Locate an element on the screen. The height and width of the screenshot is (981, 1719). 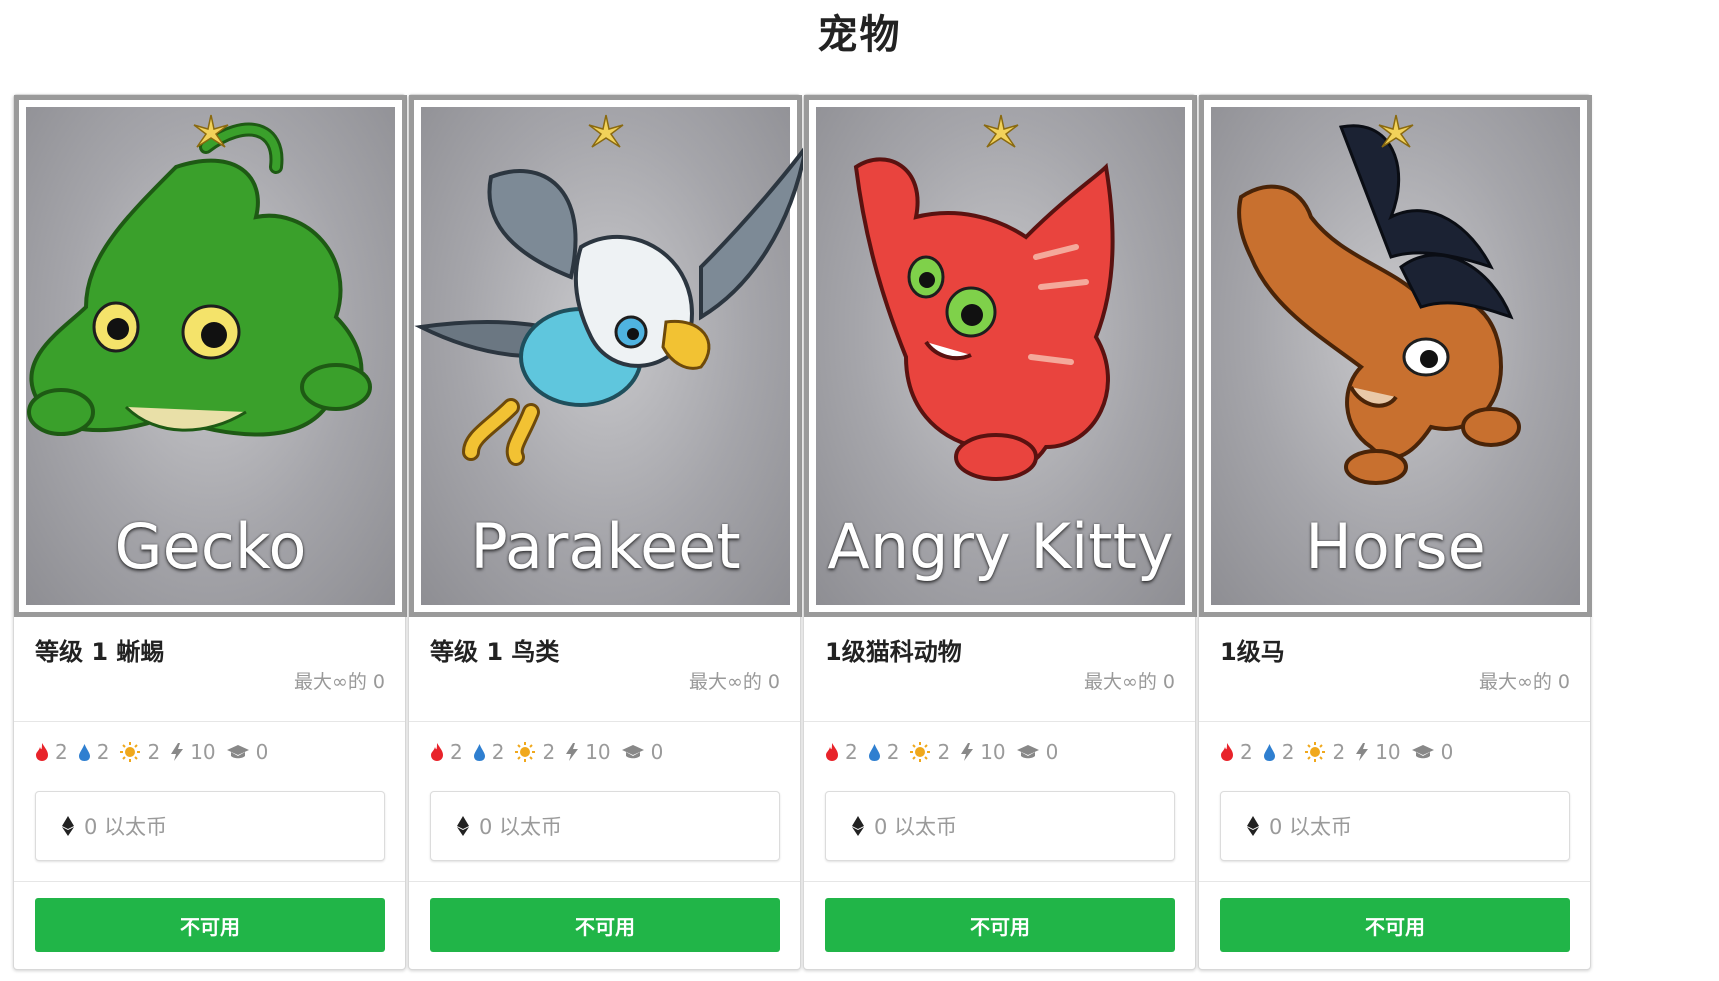
card-image: Angry Kitty is located at coordinates (1000, 356).